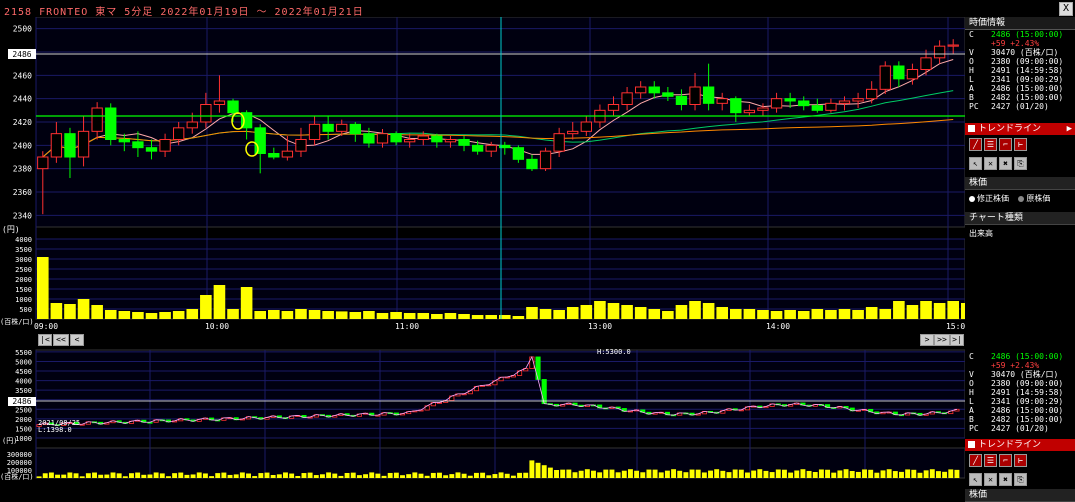 This screenshot has height=502, width=1075. Describe the element at coordinates (975, 163) in the screenshot. I see `pointer-tool-icon: ↖` at that location.